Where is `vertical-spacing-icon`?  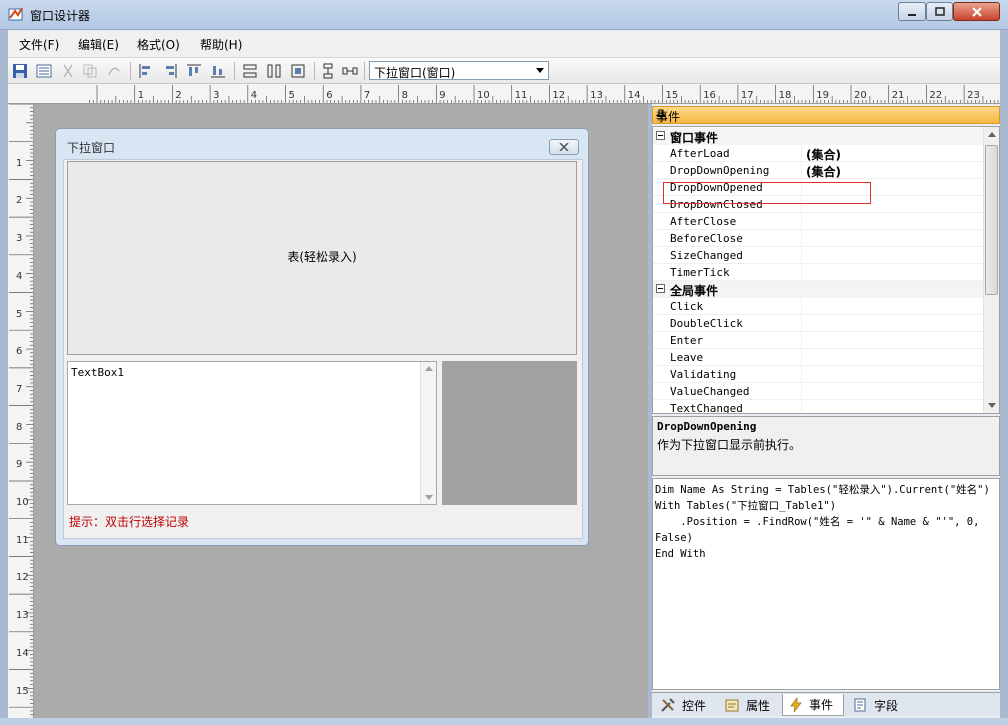 vertical-spacing-icon is located at coordinates (328, 71).